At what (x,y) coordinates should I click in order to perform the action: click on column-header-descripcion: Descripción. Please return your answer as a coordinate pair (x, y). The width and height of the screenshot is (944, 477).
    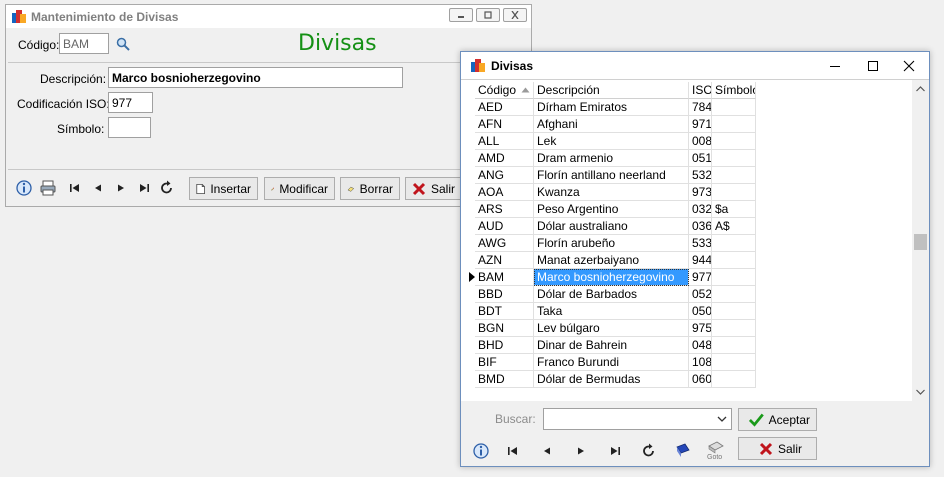
    Looking at the image, I should click on (611, 90).